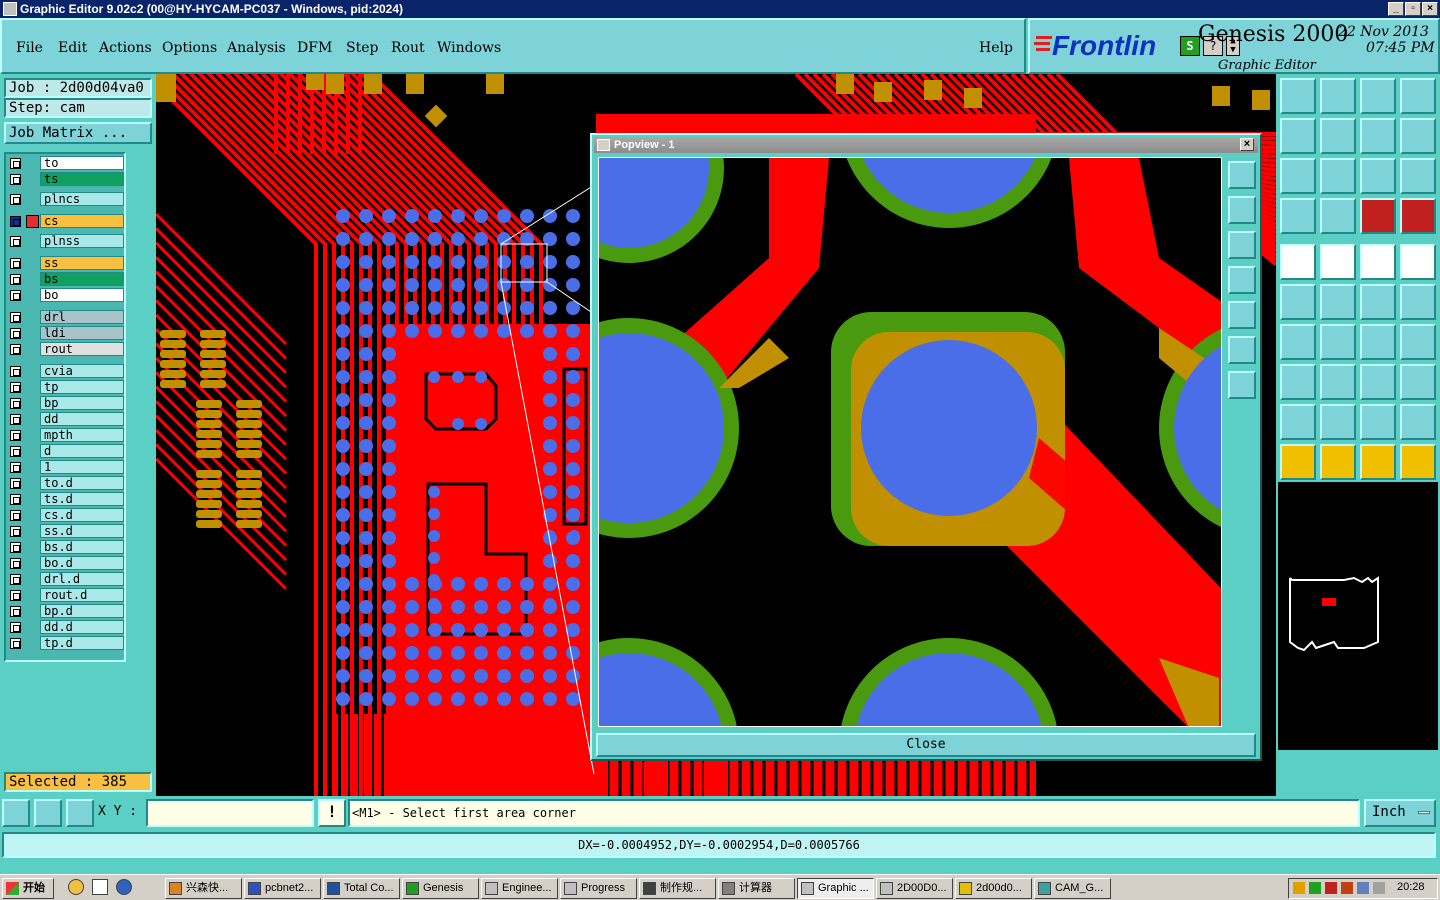 The height and width of the screenshot is (900, 1440). I want to click on window-icon, so click(1418, 96).